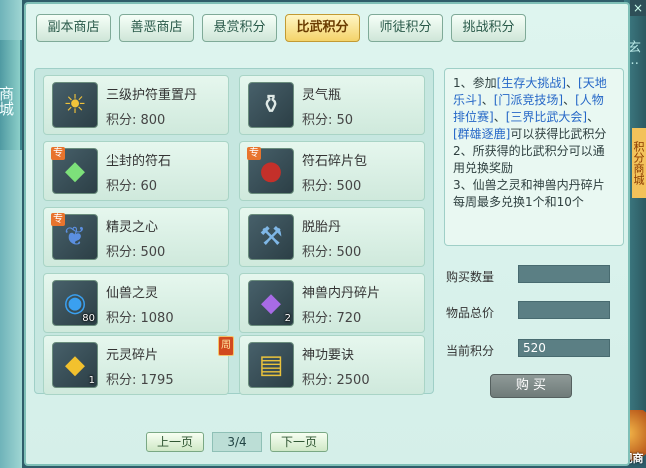 This screenshot has height=468, width=646. I want to click on close-button: ×, so click(638, 8).